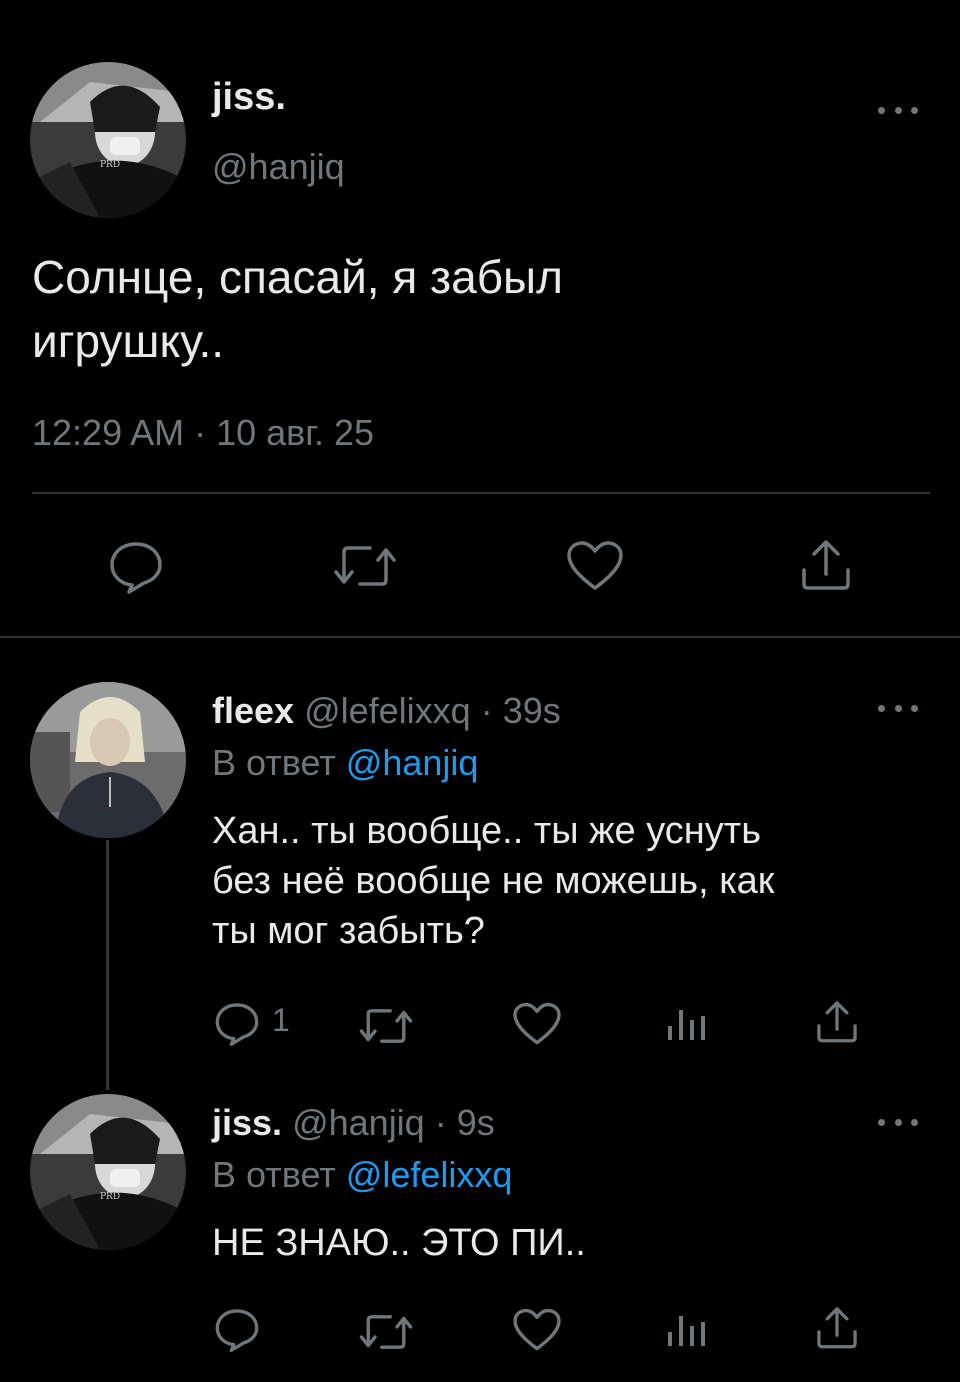  I want to click on author-handle: @hanjiq, so click(278, 167).